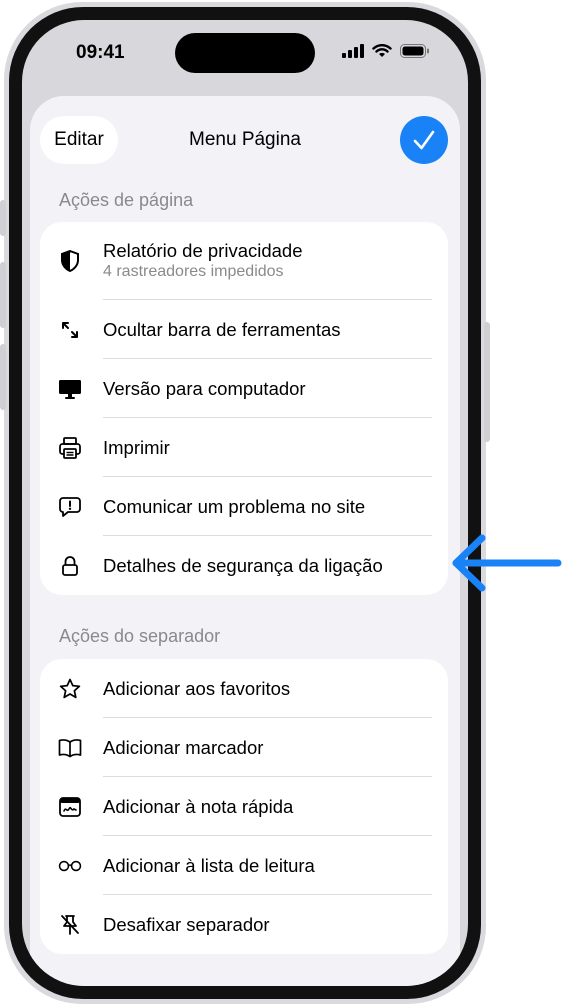  What do you see at coordinates (3, 377) in the screenshot?
I see `volume-down-button` at bounding box center [3, 377].